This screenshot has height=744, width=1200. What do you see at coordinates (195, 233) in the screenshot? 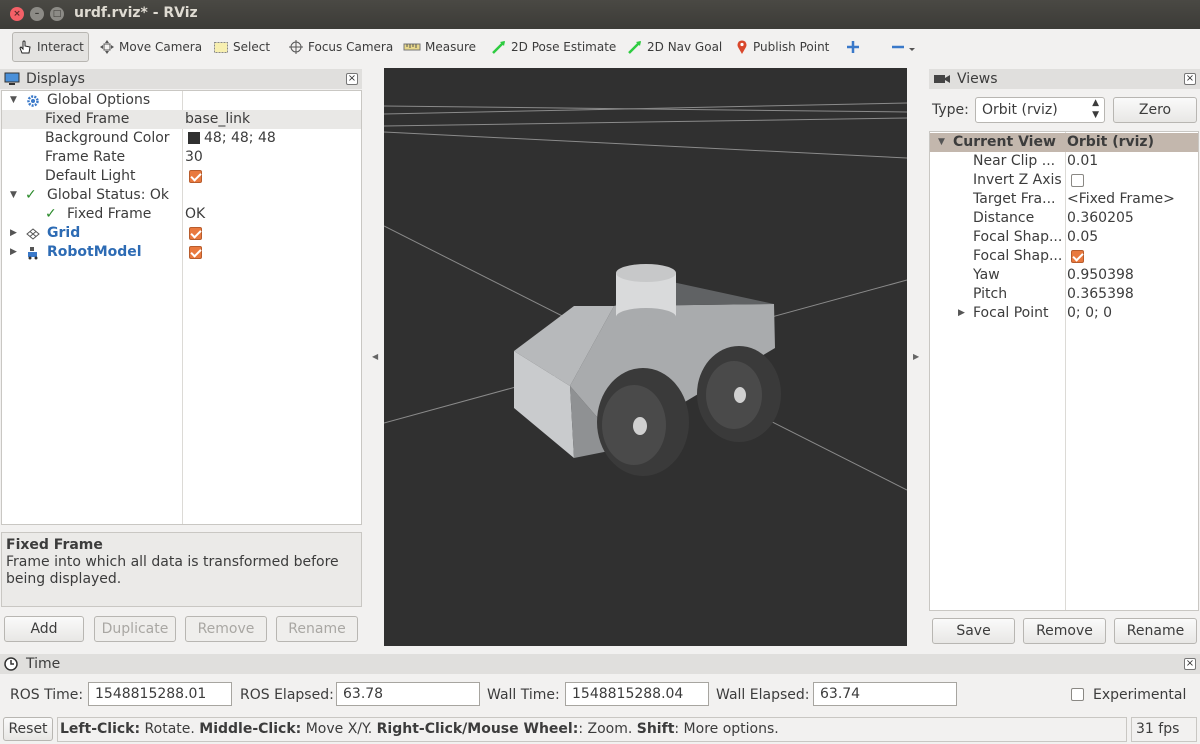
I see `grid-checkbox` at bounding box center [195, 233].